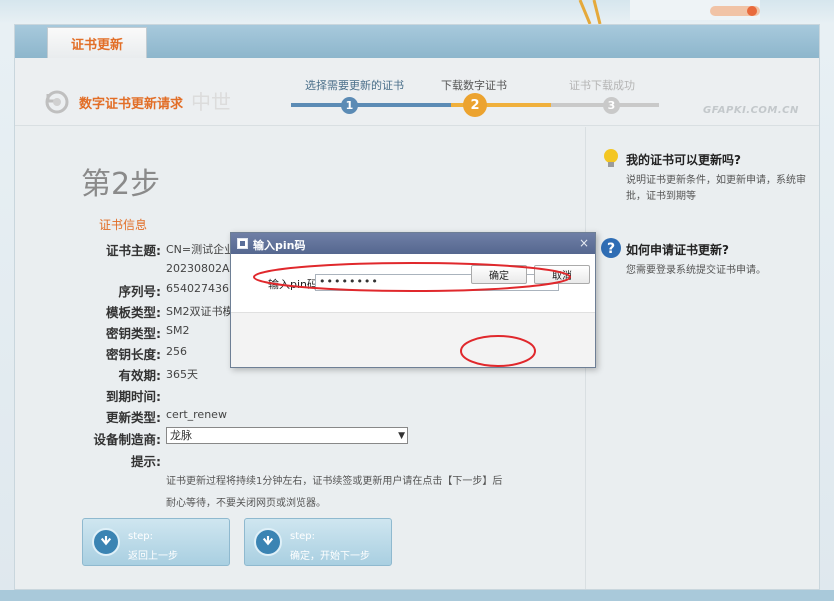  Describe the element at coordinates (562, 274) in the screenshot. I see `cancel-button: 取消` at that location.